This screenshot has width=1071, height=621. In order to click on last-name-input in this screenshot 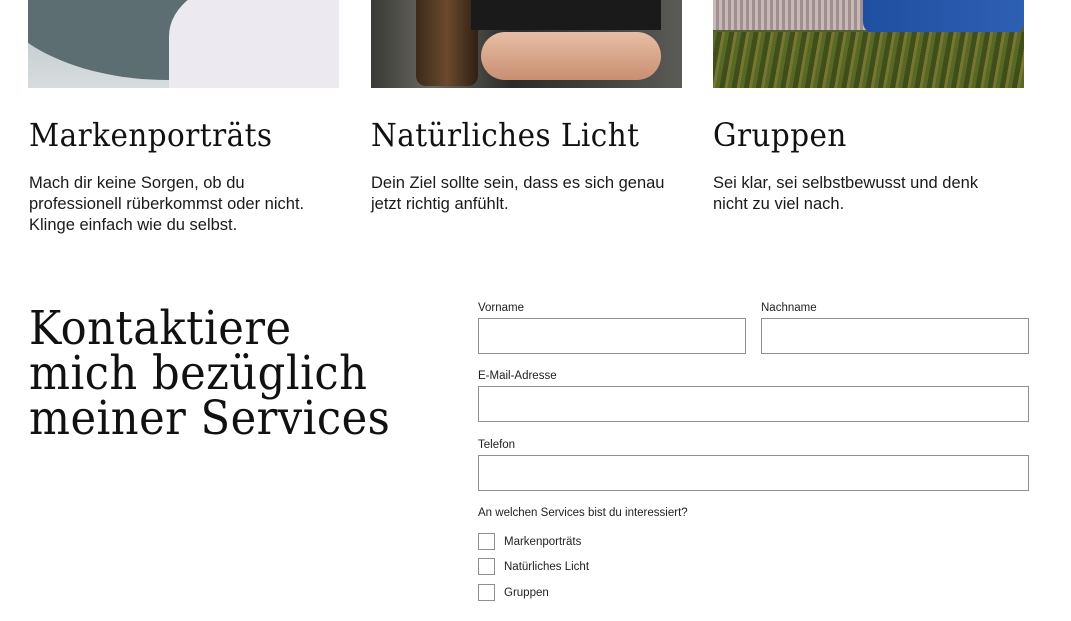, I will do `click(895, 336)`.